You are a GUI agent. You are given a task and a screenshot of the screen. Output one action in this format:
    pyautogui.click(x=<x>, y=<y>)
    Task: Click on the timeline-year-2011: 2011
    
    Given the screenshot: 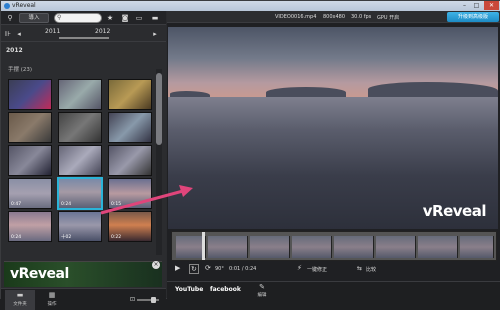 What is the action you would take?
    pyautogui.click(x=52, y=31)
    